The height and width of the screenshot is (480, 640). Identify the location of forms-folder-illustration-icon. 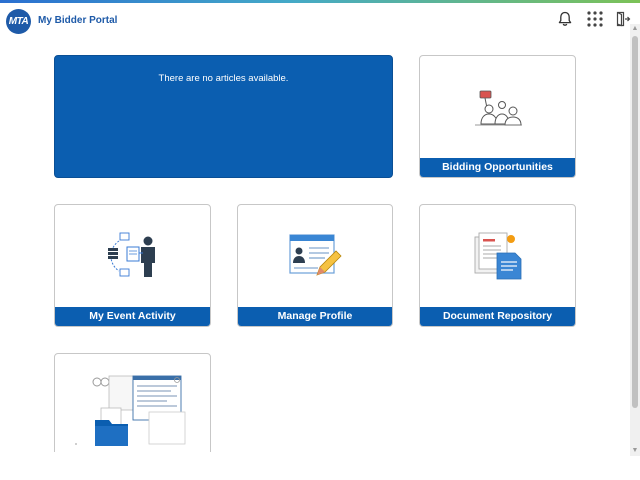
(133, 410).